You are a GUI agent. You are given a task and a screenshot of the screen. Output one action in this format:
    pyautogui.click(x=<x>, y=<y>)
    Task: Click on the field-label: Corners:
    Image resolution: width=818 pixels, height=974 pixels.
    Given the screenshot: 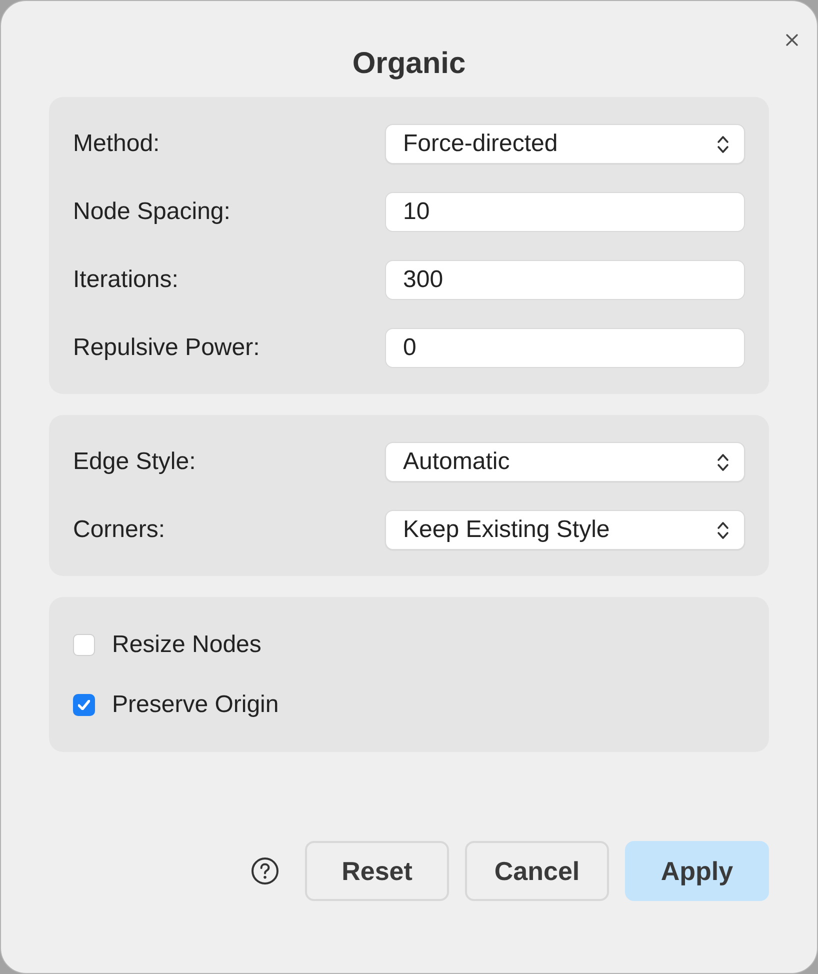 What is the action you would take?
    pyautogui.click(x=119, y=530)
    